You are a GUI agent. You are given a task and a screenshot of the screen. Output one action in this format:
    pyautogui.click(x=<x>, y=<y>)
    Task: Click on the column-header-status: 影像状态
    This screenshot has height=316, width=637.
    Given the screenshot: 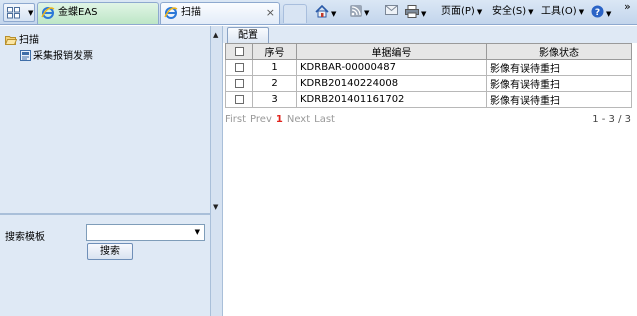 What is the action you would take?
    pyautogui.click(x=559, y=51)
    